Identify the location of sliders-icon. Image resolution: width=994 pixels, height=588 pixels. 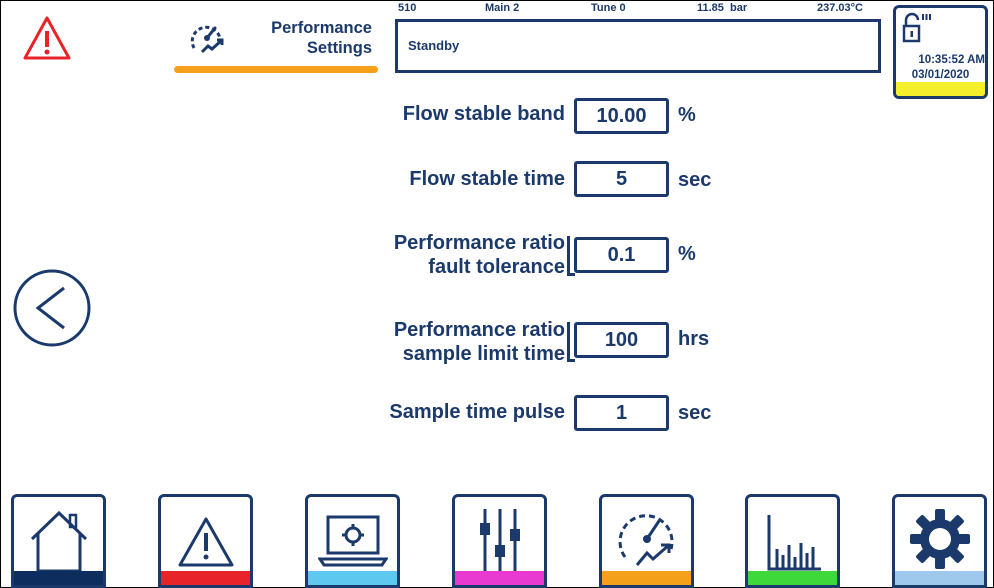
(499, 542).